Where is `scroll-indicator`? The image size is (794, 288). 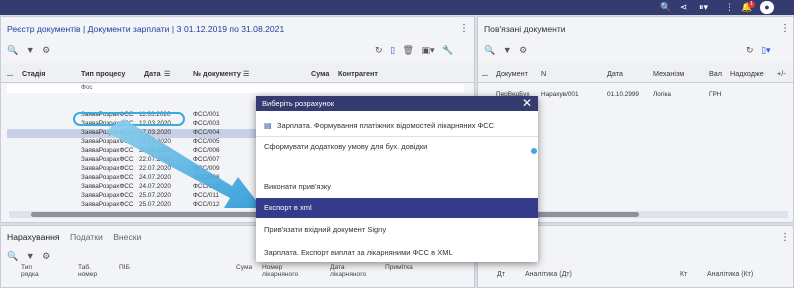
scroll-indicator is located at coordinates (534, 151).